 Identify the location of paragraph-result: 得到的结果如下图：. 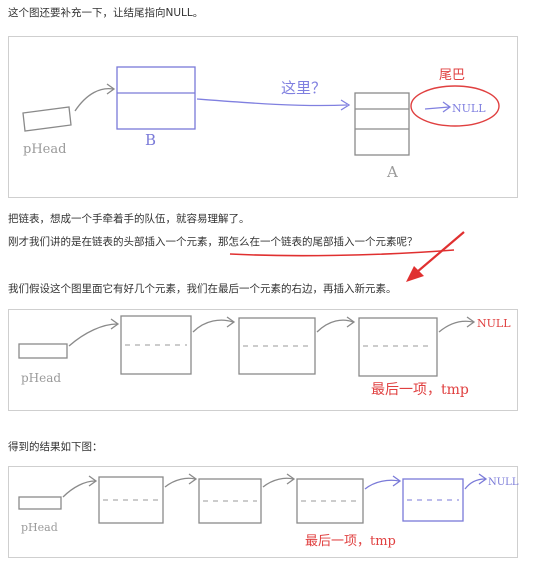
(55, 447).